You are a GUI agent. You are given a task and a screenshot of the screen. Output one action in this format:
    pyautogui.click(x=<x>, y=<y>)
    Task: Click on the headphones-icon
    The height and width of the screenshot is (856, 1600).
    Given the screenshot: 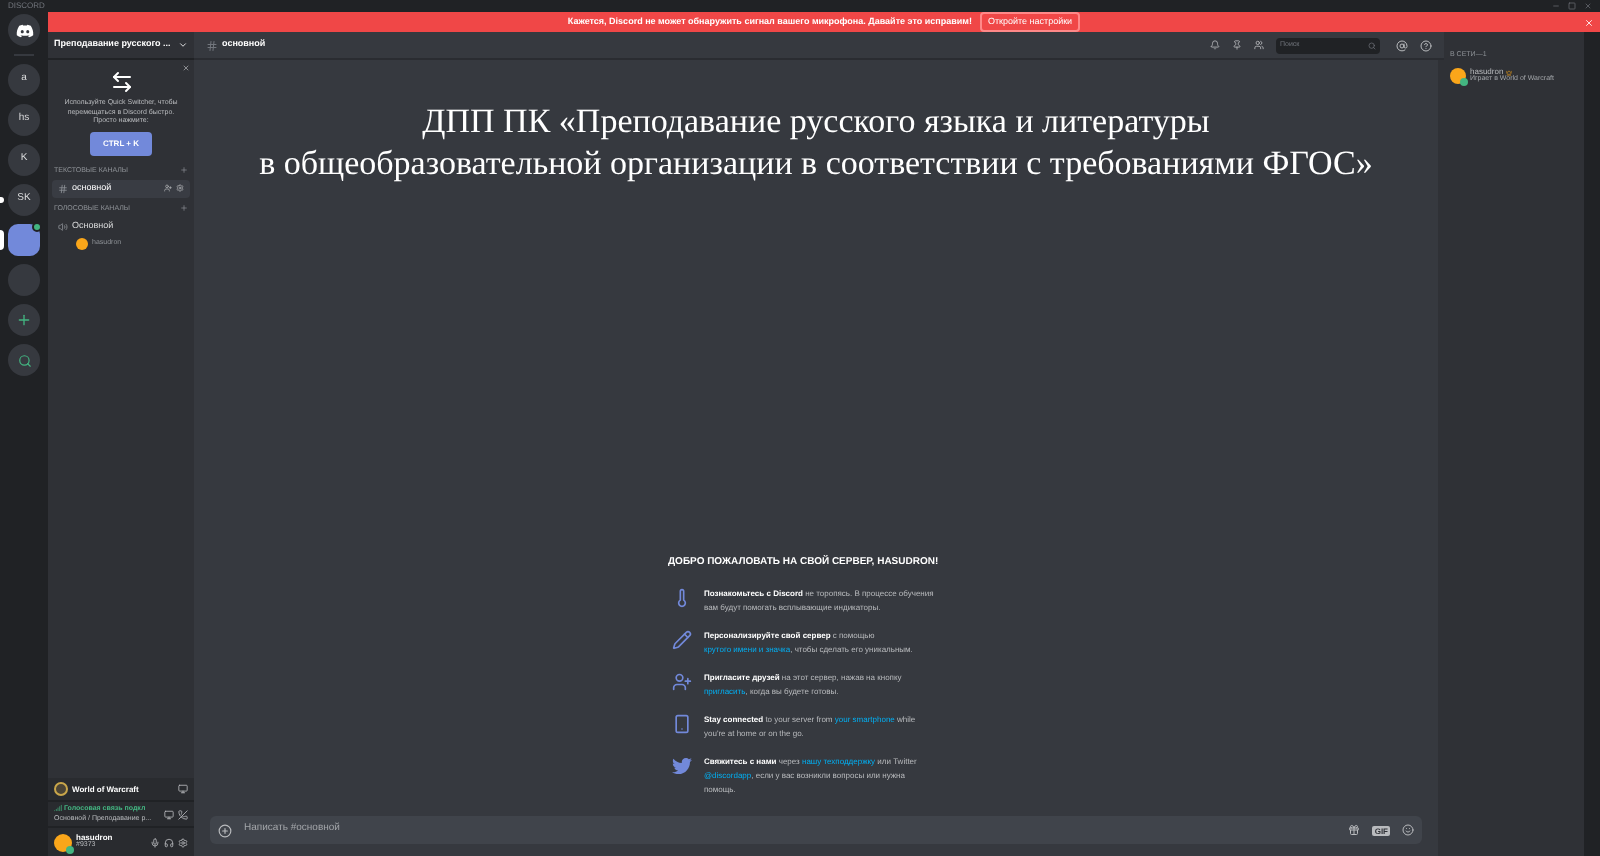 What is the action you would take?
    pyautogui.click(x=169, y=842)
    